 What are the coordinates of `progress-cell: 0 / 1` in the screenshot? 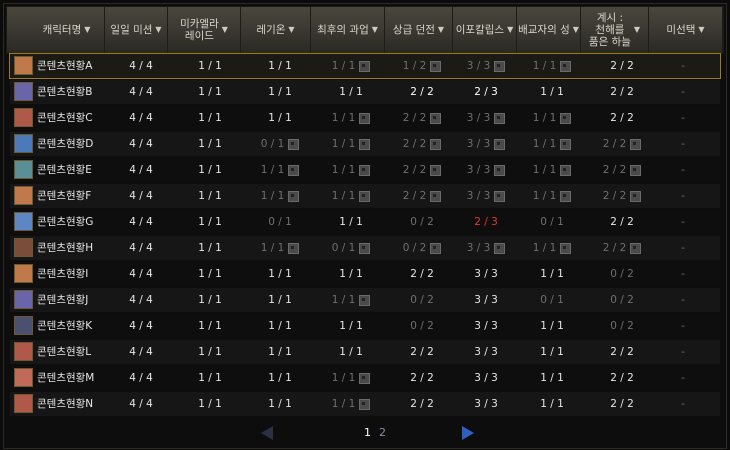 It's located at (280, 144).